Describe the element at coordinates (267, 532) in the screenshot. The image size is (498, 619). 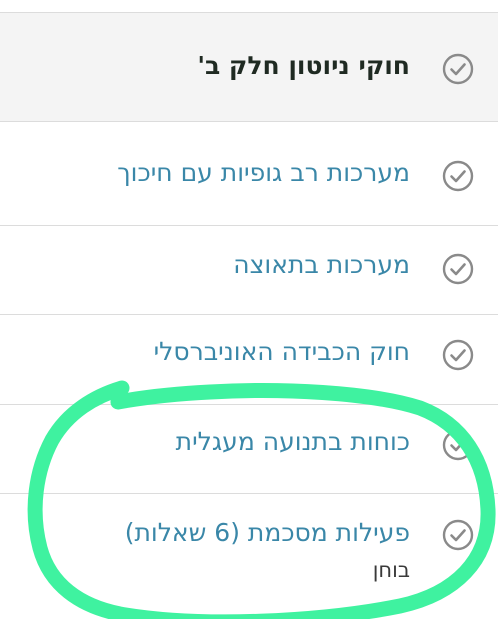
I see `lesson-title: פעילות מסכמת (6 שאלות)` at that location.